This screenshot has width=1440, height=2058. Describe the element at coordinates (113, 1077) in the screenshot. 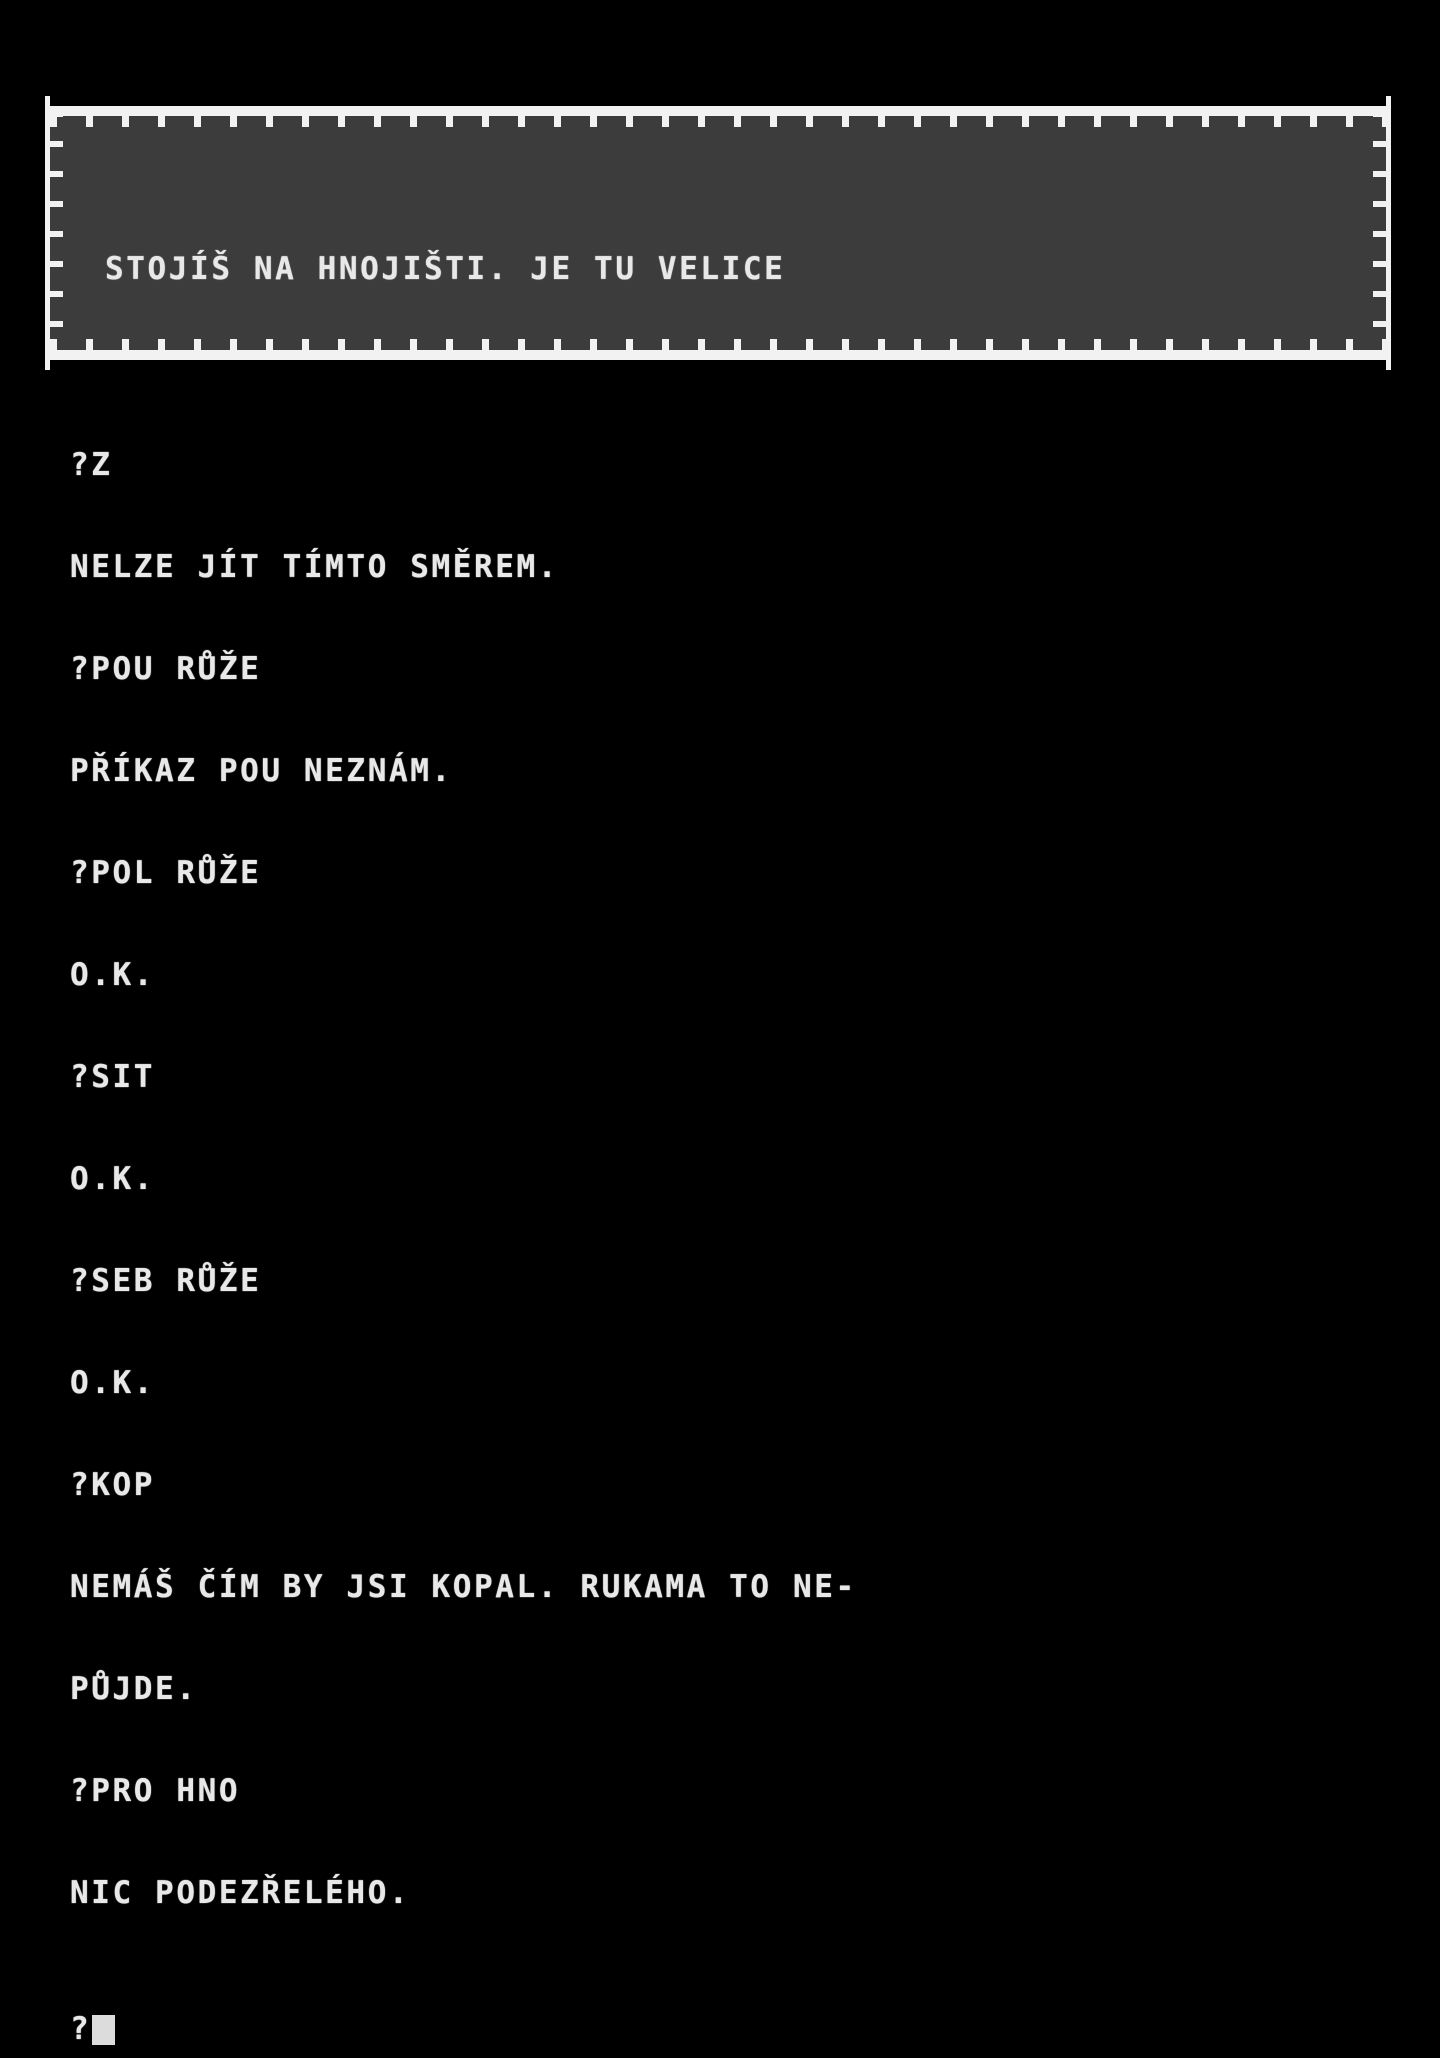

I see `transcript-line: ?SIT` at that location.